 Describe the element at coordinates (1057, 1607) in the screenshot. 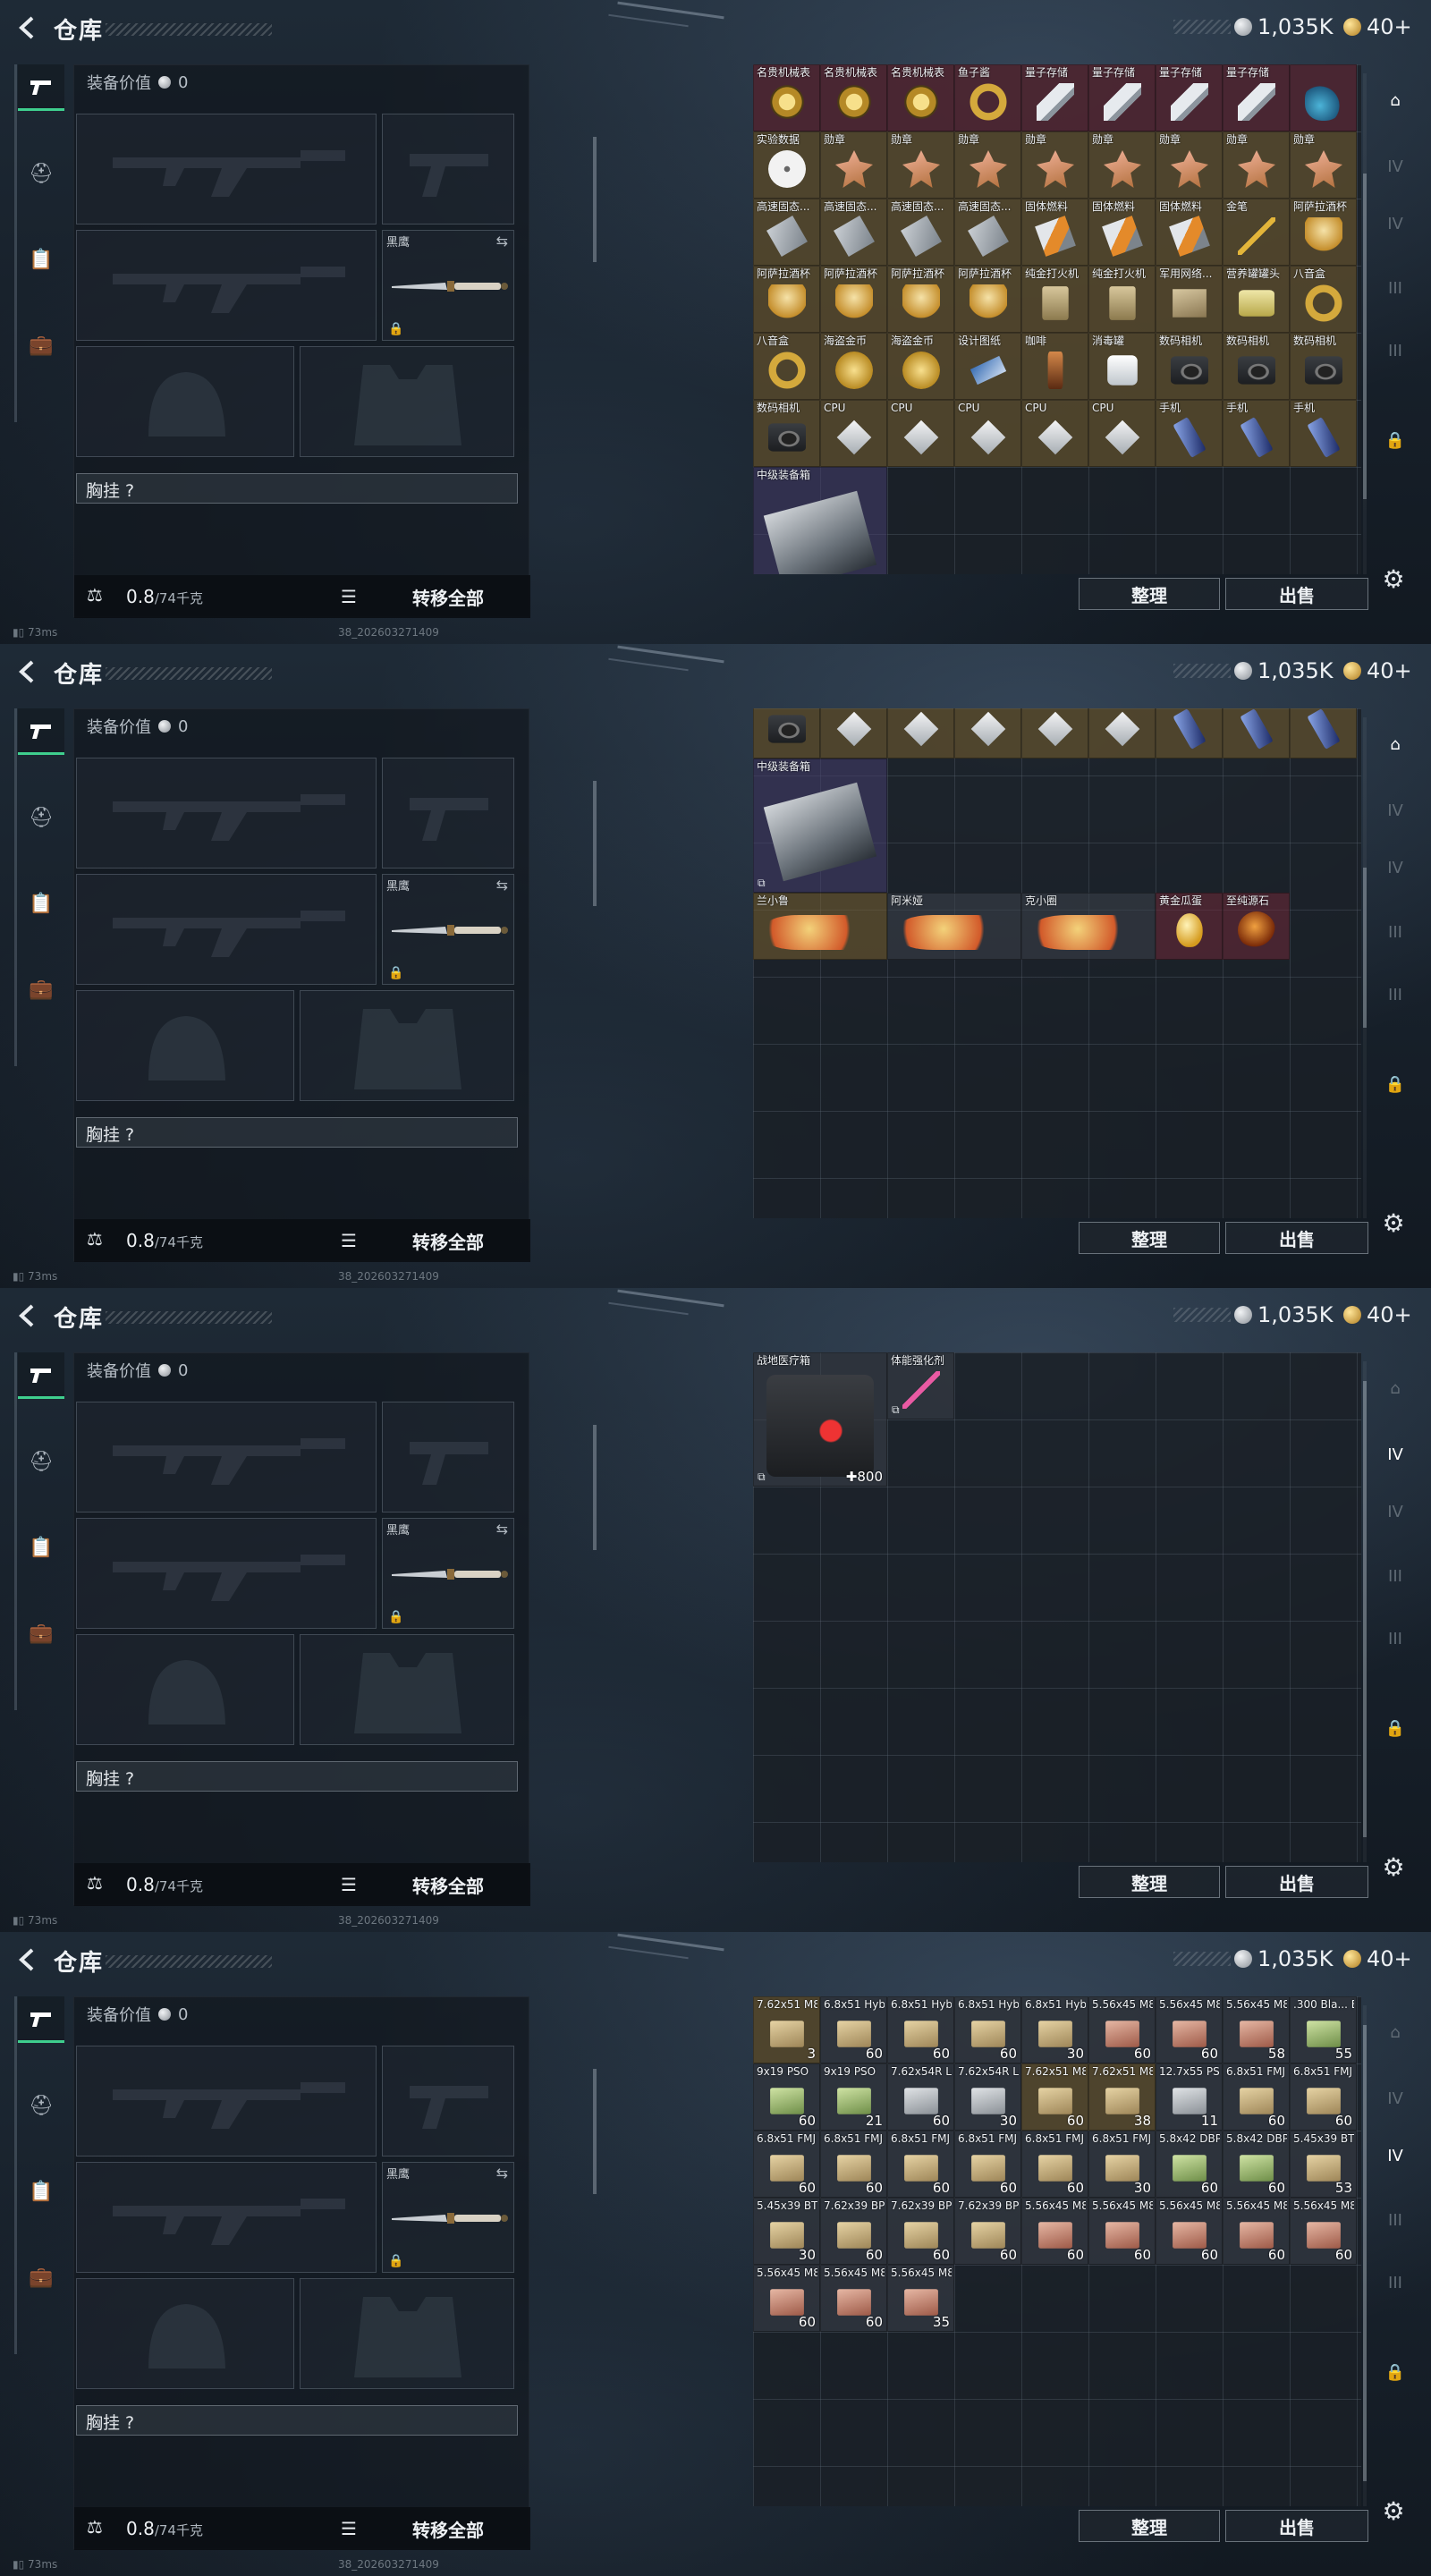

I see `storage-grid: 战地医疗箱 ✚800 ⧉ 体能强化剂 ⧉` at that location.